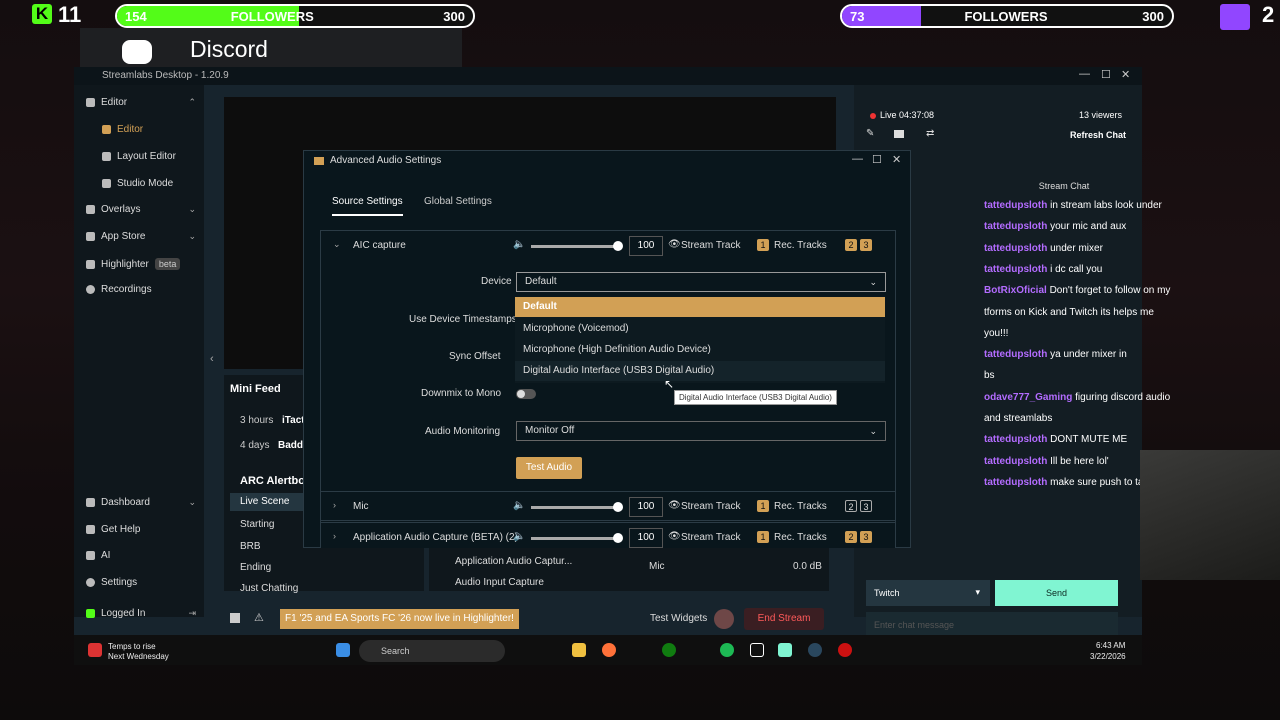 This screenshot has width=1280, height=720. Describe the element at coordinates (701, 431) in the screenshot. I see `audio-monitoring-select: Monitor Off ⌄` at that location.